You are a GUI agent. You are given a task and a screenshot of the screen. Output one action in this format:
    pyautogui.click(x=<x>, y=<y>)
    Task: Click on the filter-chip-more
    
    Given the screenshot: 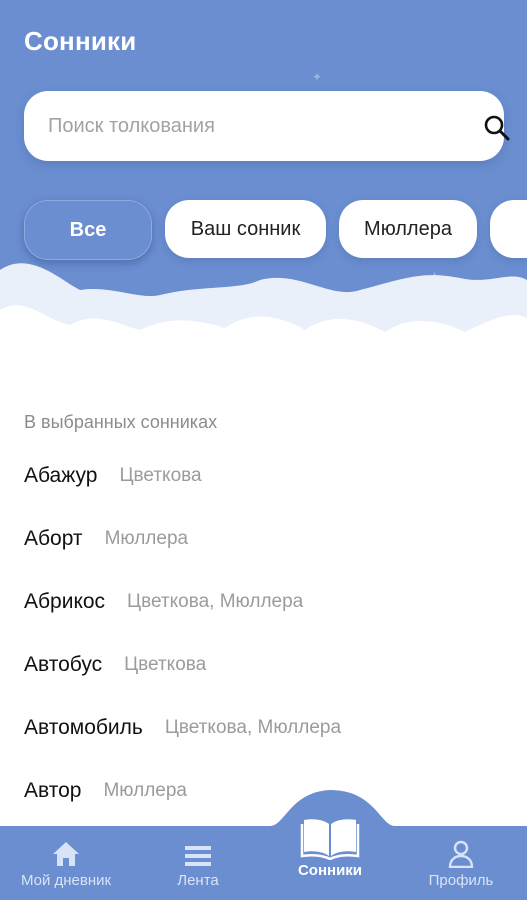 What is the action you would take?
    pyautogui.click(x=508, y=229)
    